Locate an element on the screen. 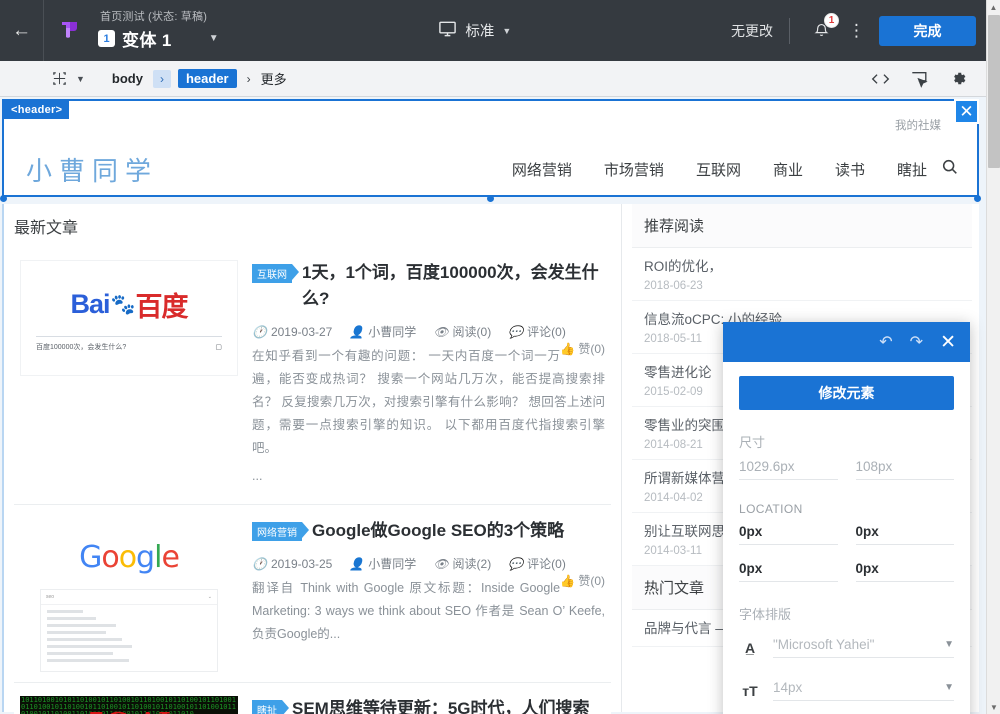 Image resolution: width=1000 pixels, height=714 pixels. back-arrow-icon: ← is located at coordinates (22, 30).